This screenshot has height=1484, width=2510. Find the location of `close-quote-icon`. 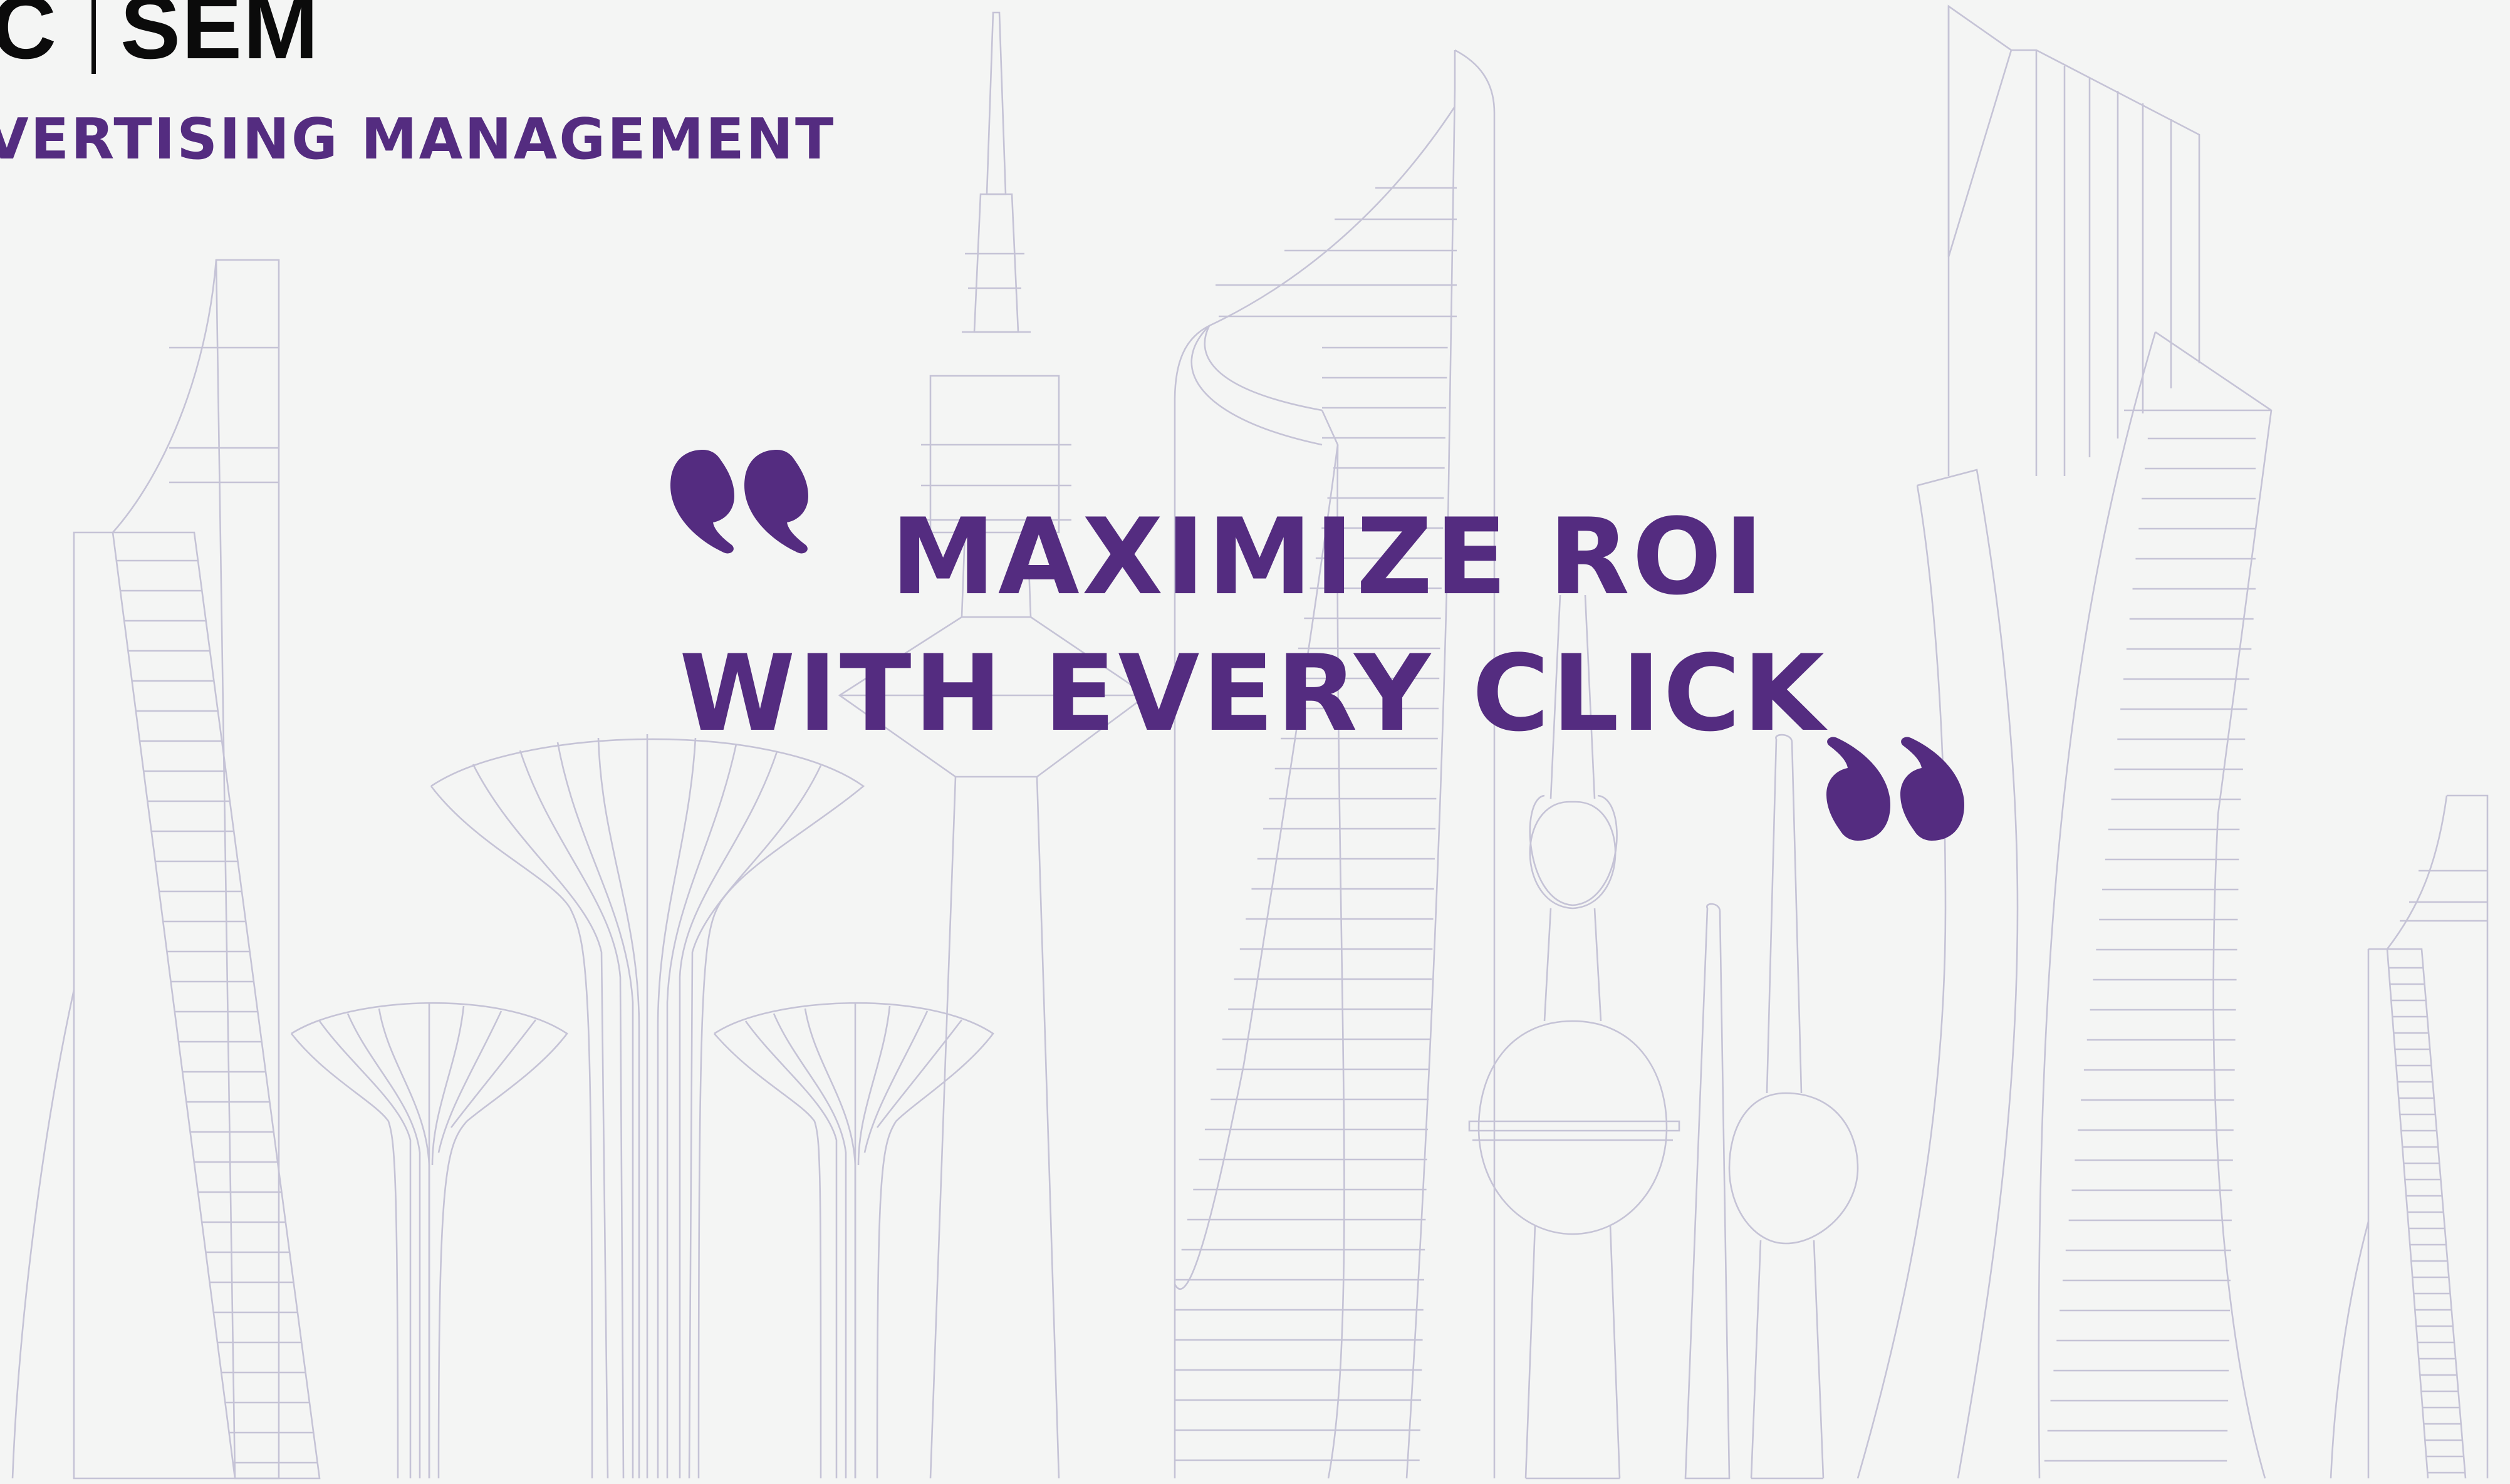

close-quote-icon is located at coordinates (1895, 789).